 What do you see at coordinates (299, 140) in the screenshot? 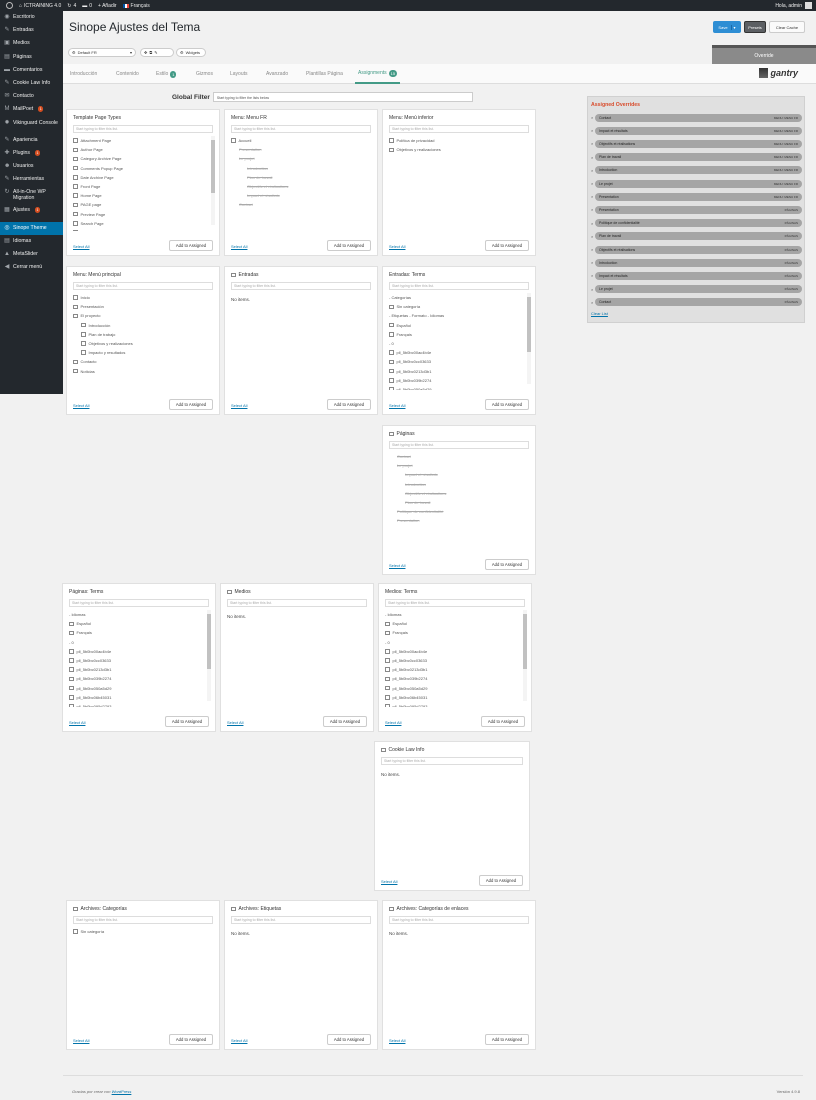
I see `list-item: Accueil` at bounding box center [299, 140].